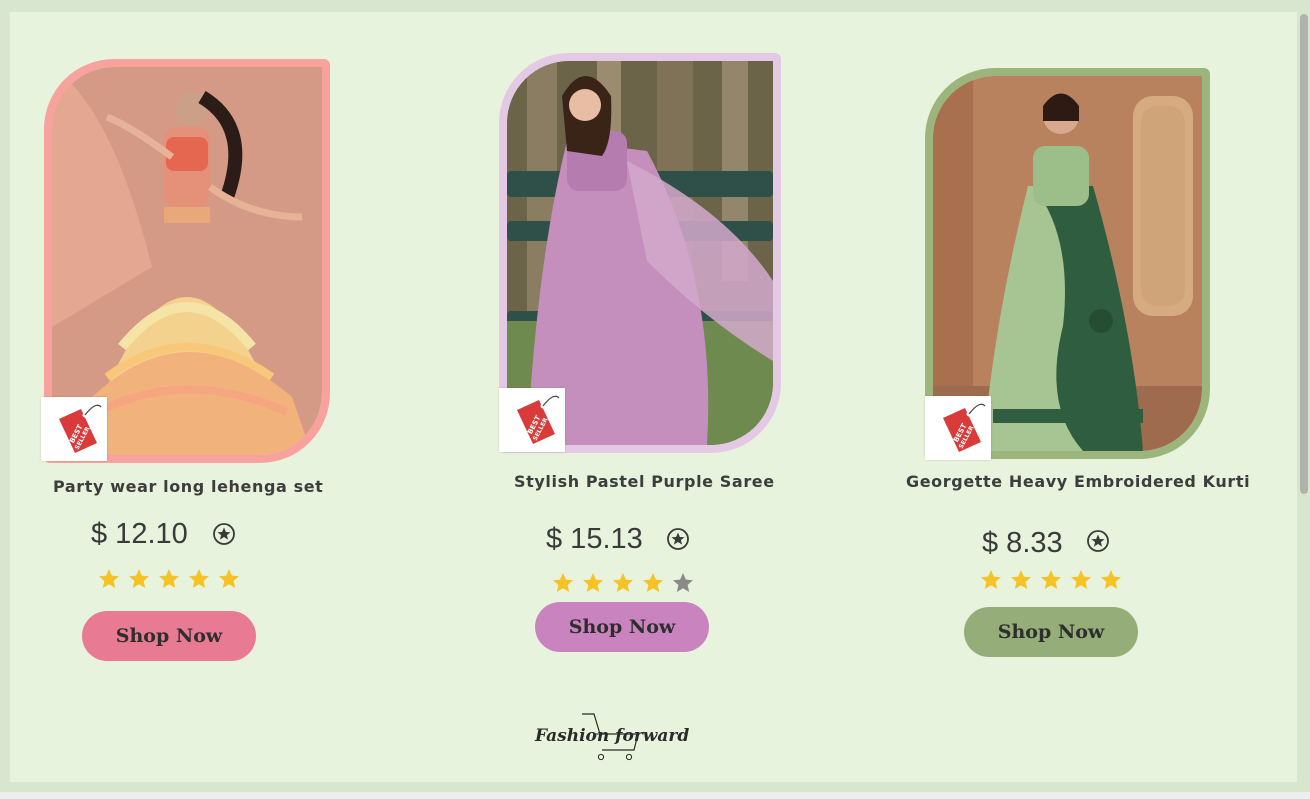 The image size is (1310, 799). What do you see at coordinates (139, 534) in the screenshot?
I see `product-price: $ 12.10` at bounding box center [139, 534].